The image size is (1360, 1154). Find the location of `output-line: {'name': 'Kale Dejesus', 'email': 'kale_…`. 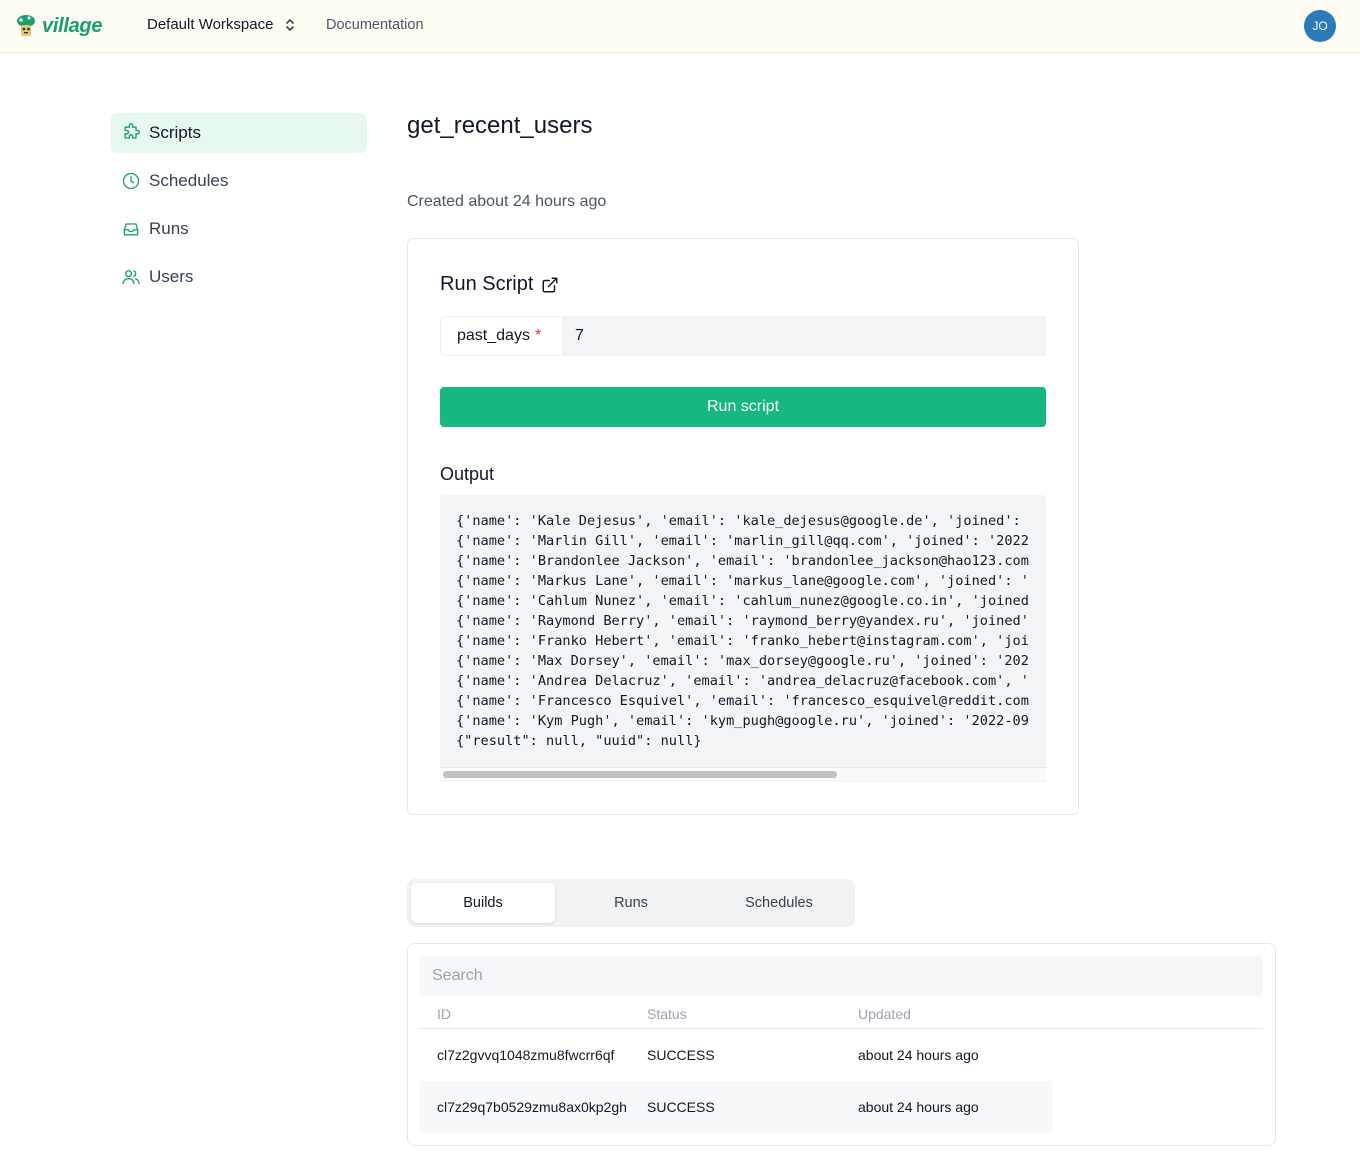

output-line: {'name': 'Kale Dejesus', 'email': 'kale_… is located at coordinates (742, 521).